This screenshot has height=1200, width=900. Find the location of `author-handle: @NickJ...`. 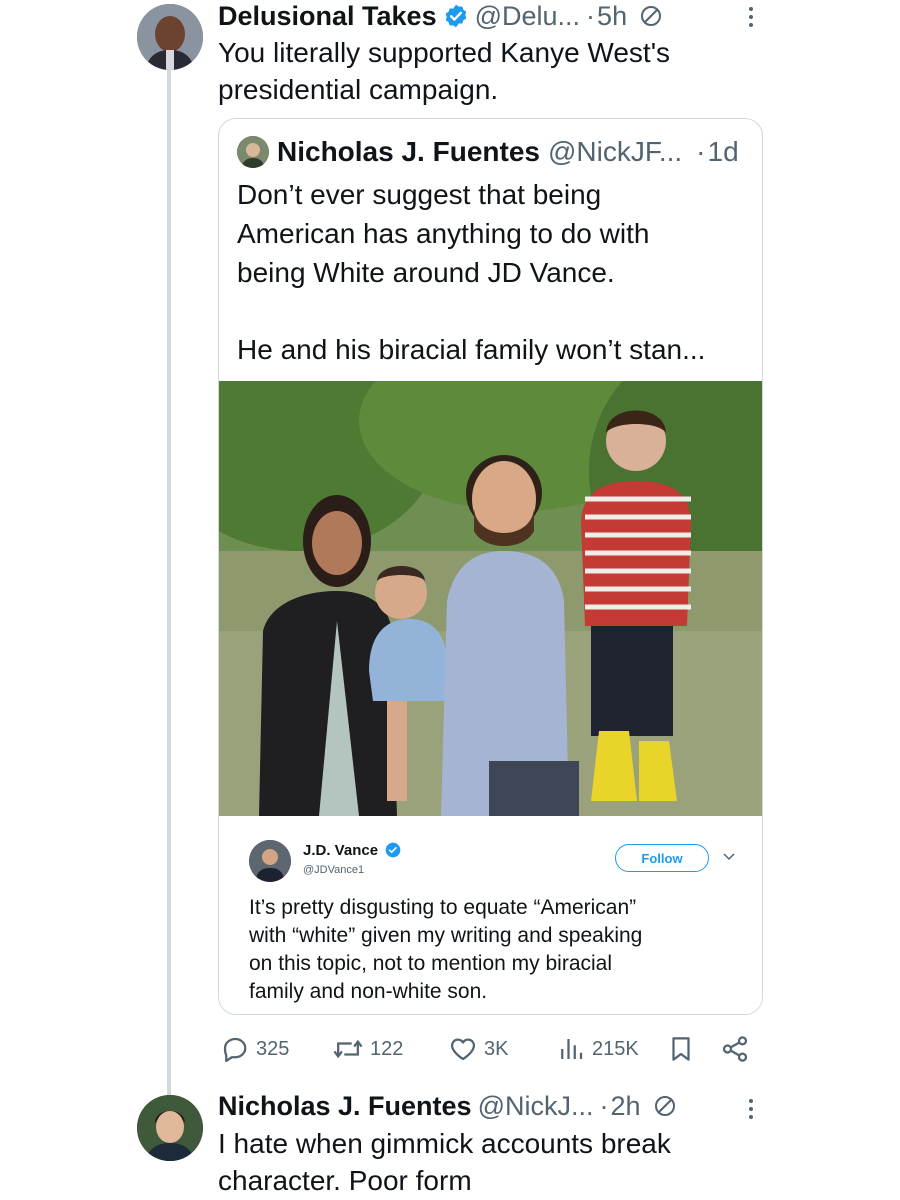

author-handle: @NickJ... is located at coordinates (536, 1106).